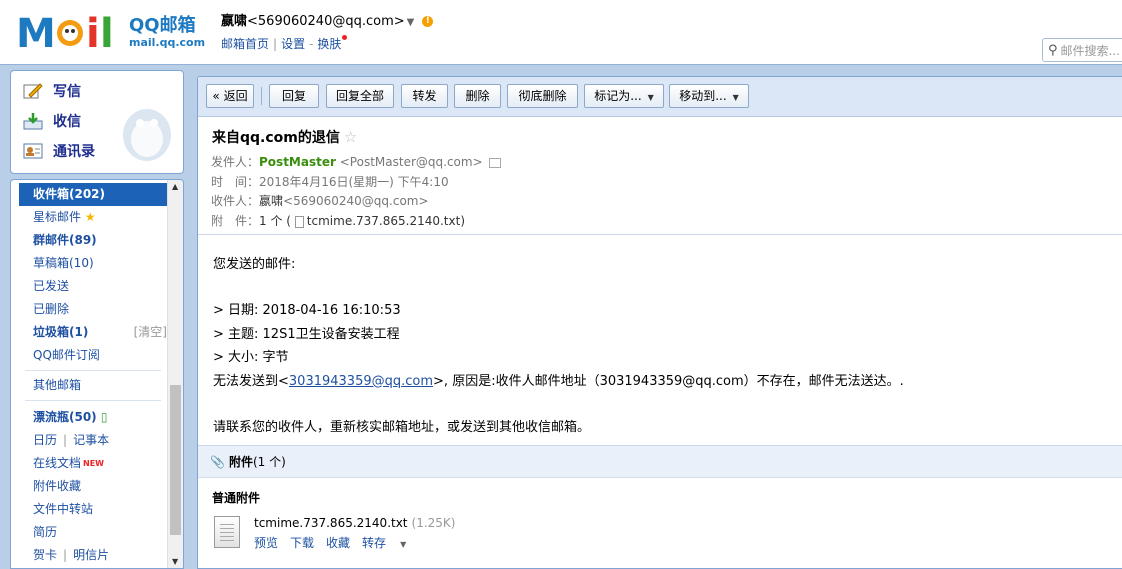  What do you see at coordinates (52, 121) in the screenshot?
I see `check-mail-button: 收信` at bounding box center [52, 121].